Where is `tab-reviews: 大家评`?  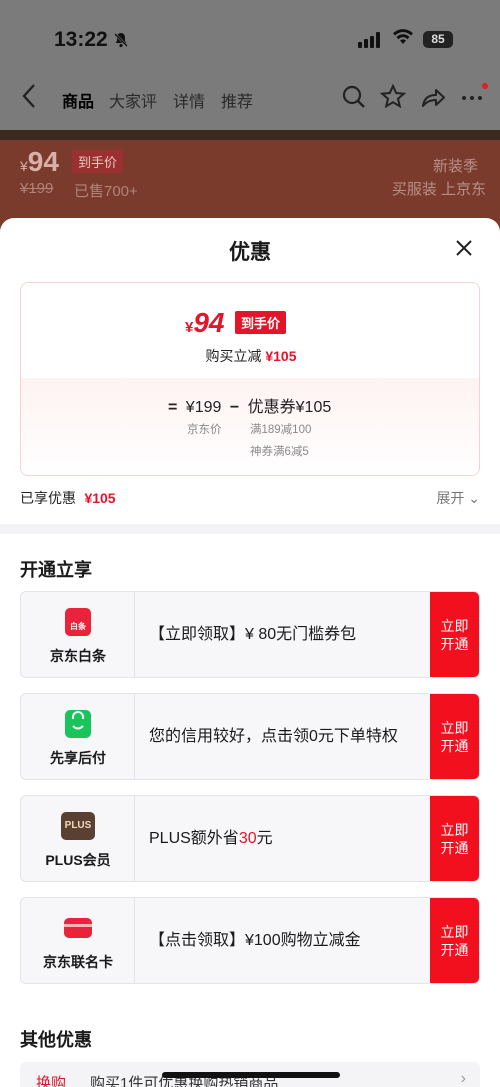 tab-reviews: 大家评 is located at coordinates (133, 100).